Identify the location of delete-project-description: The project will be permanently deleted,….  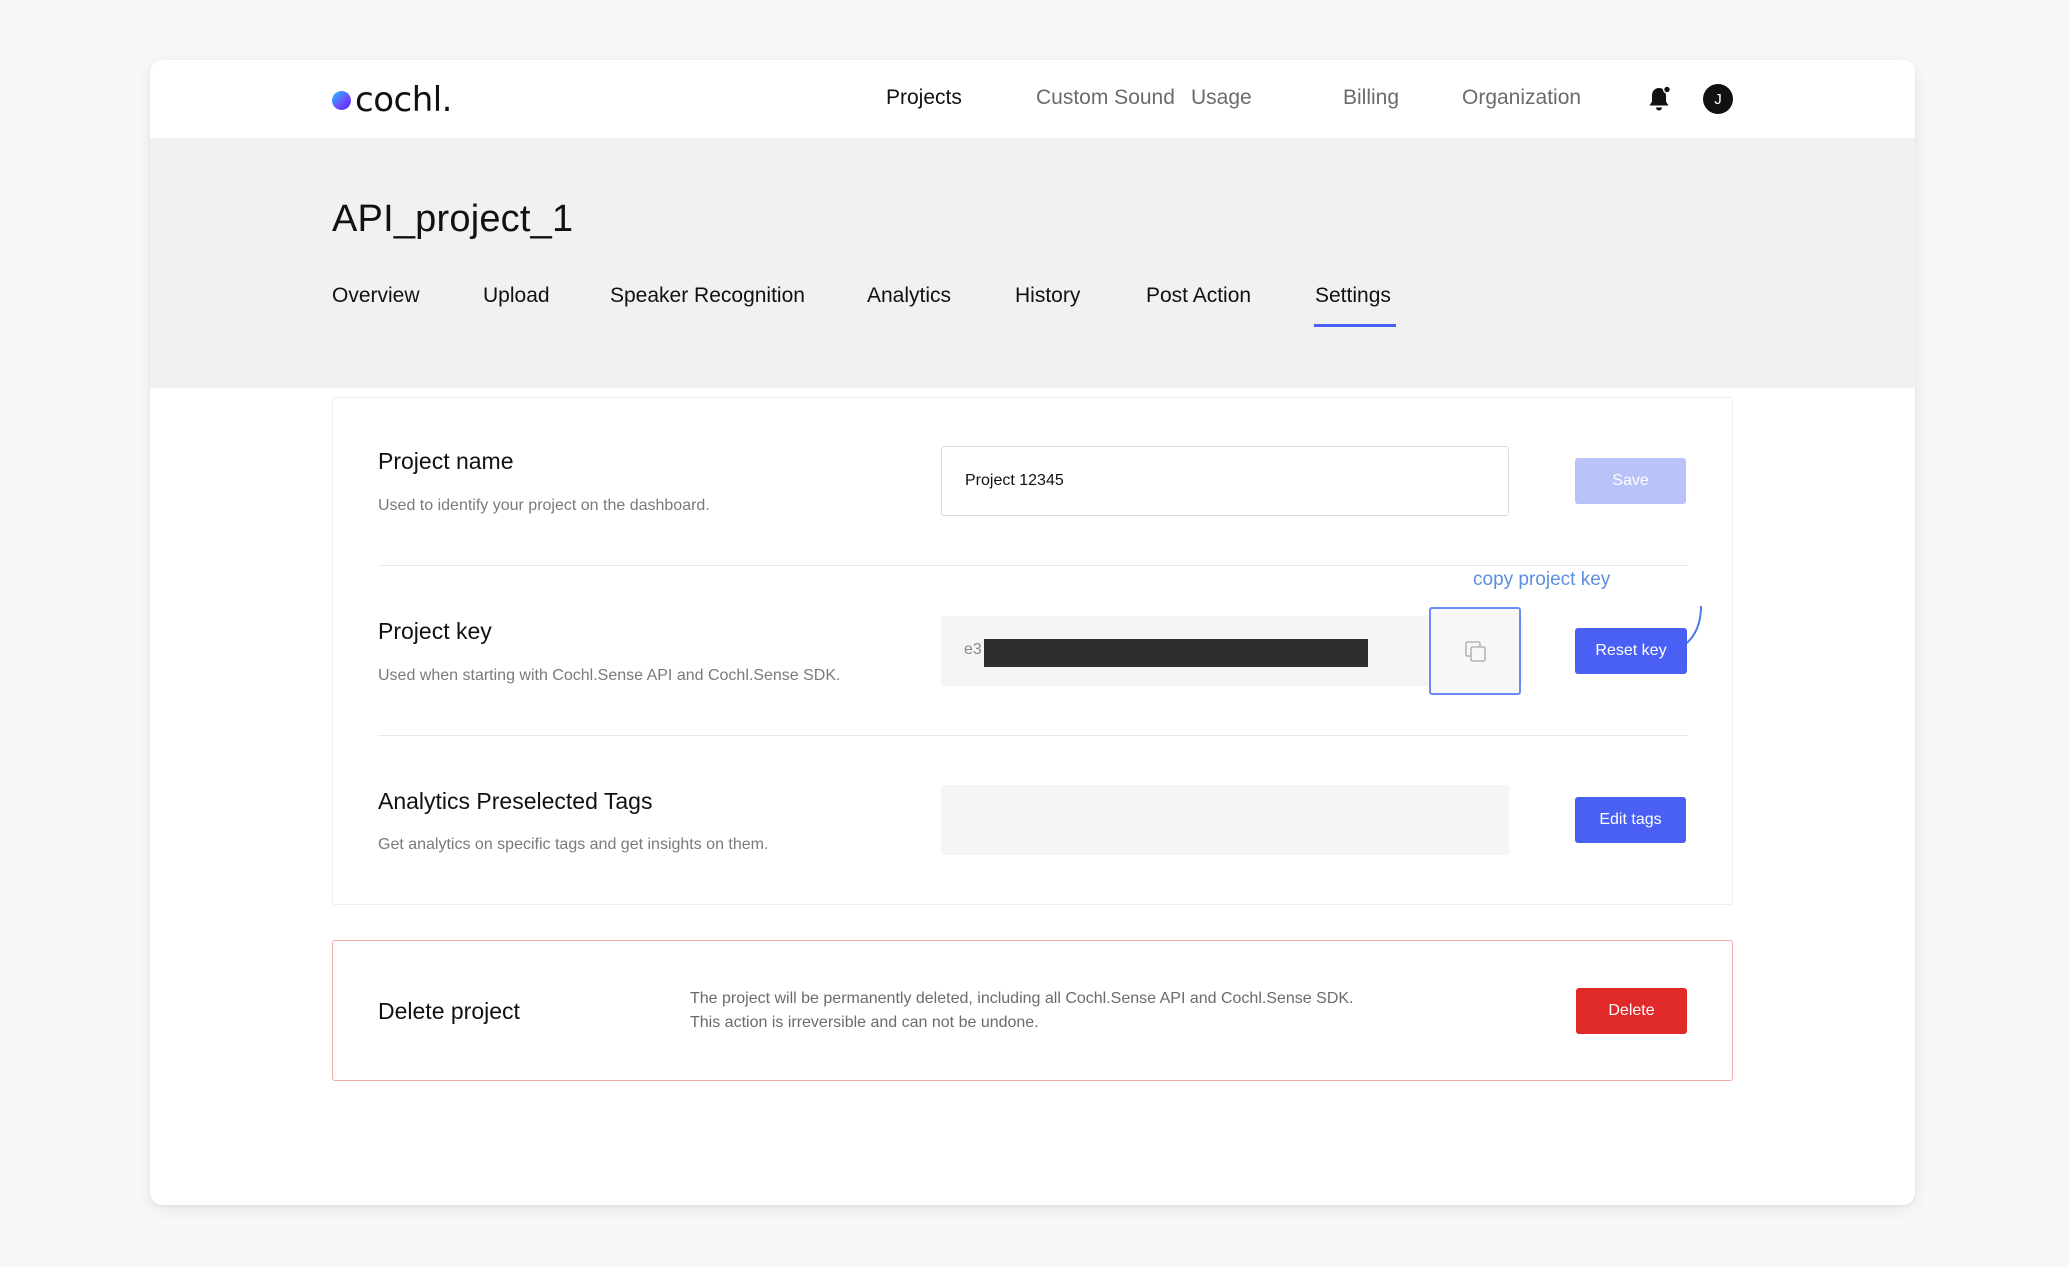
(1021, 1011).